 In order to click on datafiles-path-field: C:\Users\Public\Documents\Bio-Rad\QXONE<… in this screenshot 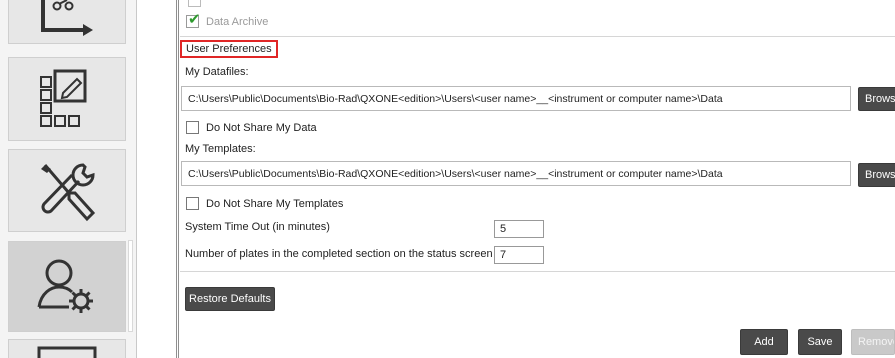, I will do `click(516, 98)`.